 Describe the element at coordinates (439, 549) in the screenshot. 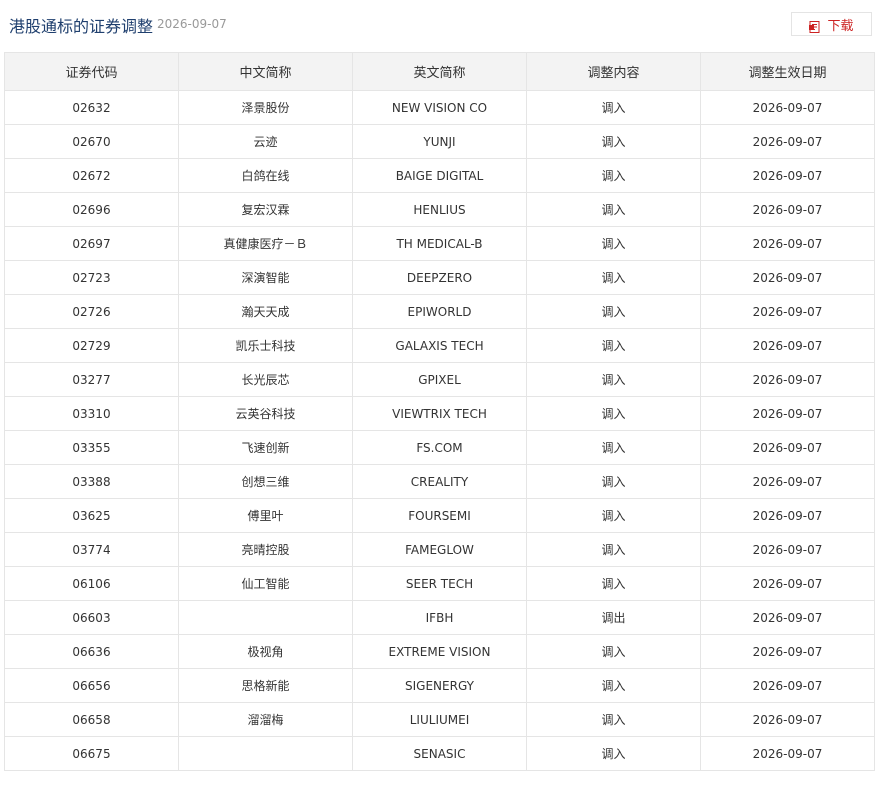

I see `table-row: 03774 亮晴控股 FAMEGLOW 调入 2026-09-07` at that location.